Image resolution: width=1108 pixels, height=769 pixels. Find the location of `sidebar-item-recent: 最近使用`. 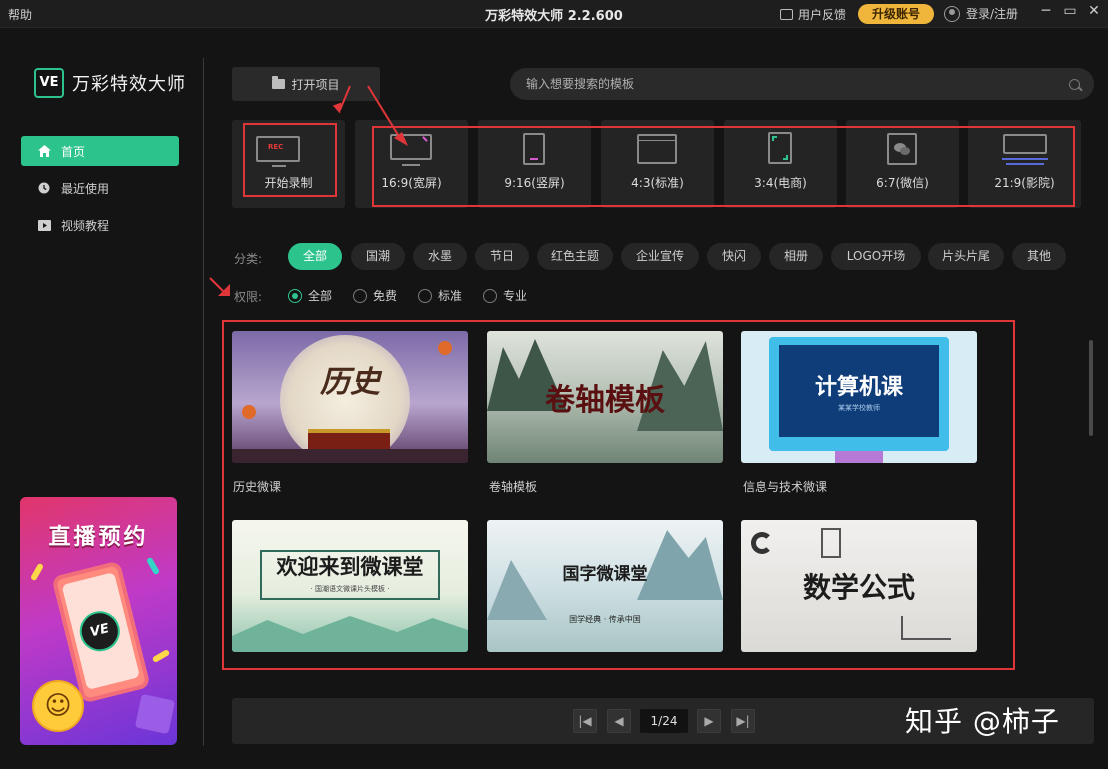

sidebar-item-recent: 最近使用 is located at coordinates (100, 188).